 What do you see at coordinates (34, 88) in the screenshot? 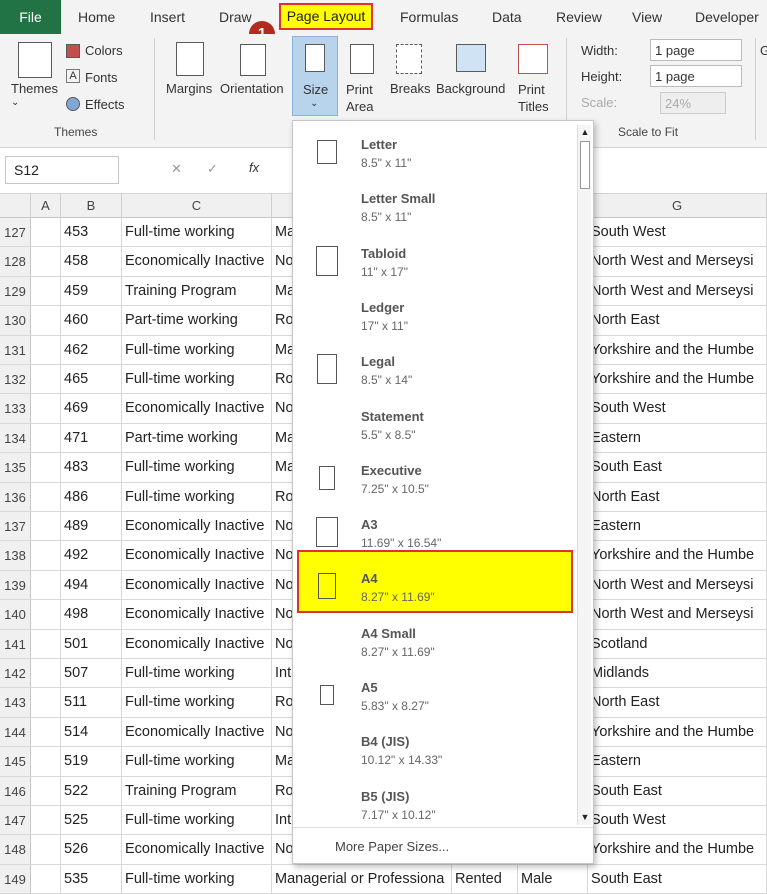
I see `themes-button: Themes` at bounding box center [34, 88].